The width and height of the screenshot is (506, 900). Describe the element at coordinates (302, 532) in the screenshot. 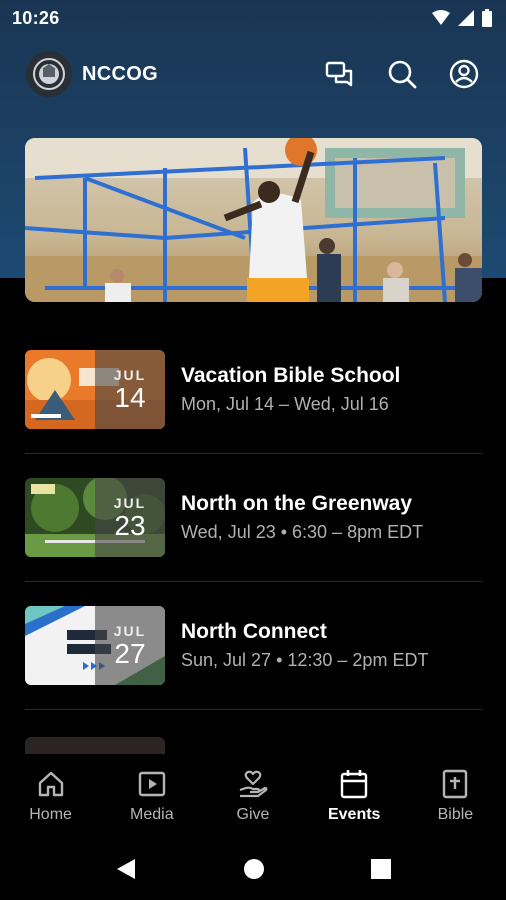

I see `event-time: Wed, Jul 23 • 6:30 – 8pm EDT` at that location.